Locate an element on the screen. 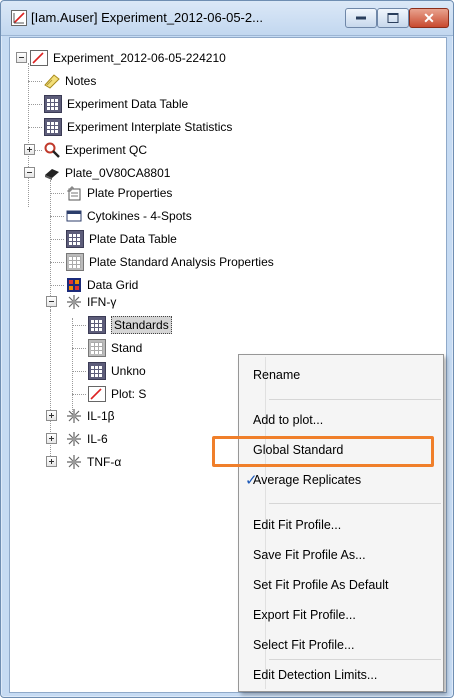 The image size is (454, 698). data-grid-icon is located at coordinates (74, 285).